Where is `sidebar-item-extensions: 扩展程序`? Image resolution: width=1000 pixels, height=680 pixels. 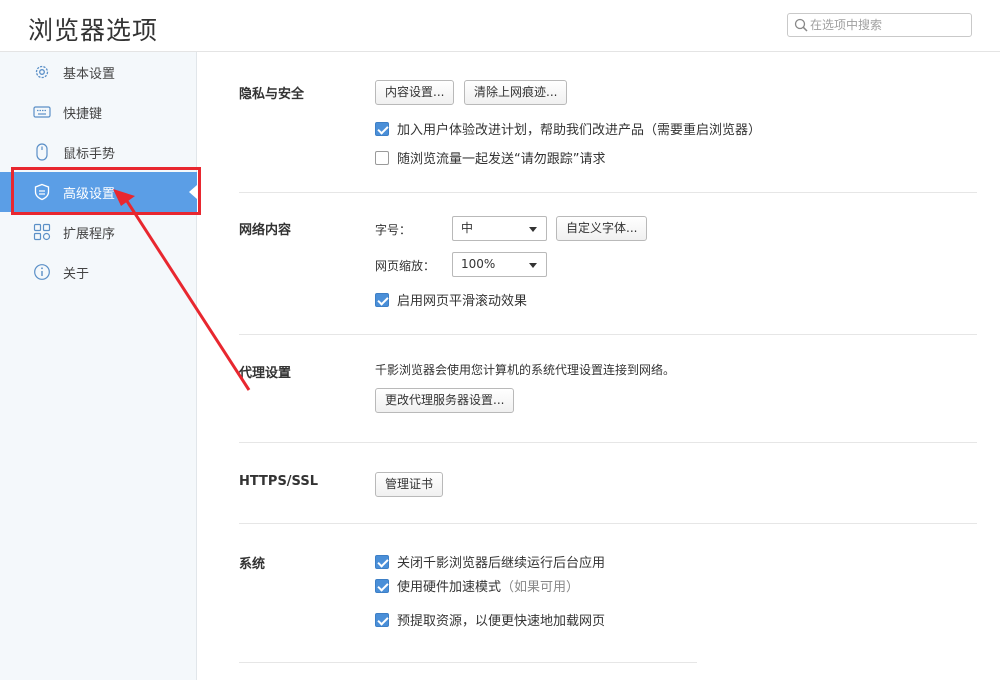 sidebar-item-extensions: 扩展程序 is located at coordinates (98, 232).